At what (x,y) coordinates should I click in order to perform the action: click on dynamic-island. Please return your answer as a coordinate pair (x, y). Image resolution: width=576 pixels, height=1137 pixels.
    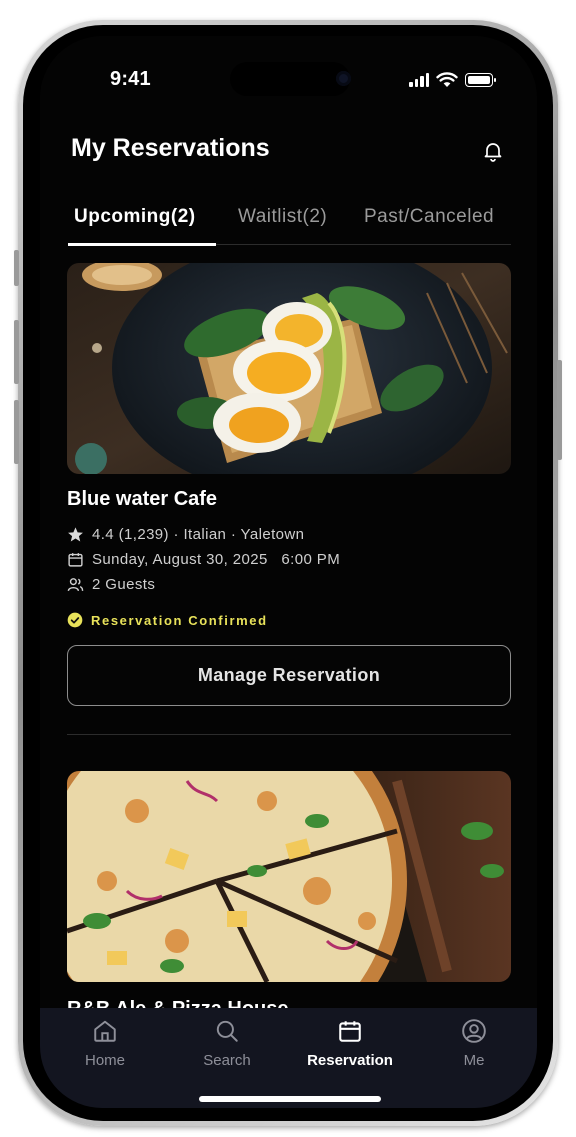
    Looking at the image, I should click on (290, 79).